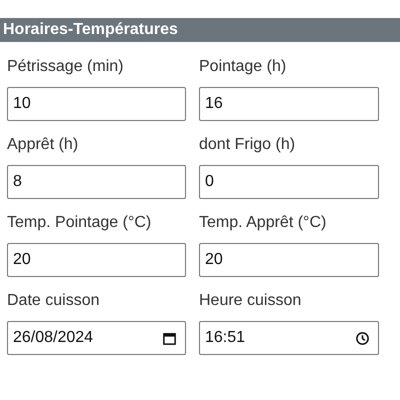  What do you see at coordinates (247, 145) in the screenshot?
I see `field-label: dont Frigo (h)` at bounding box center [247, 145].